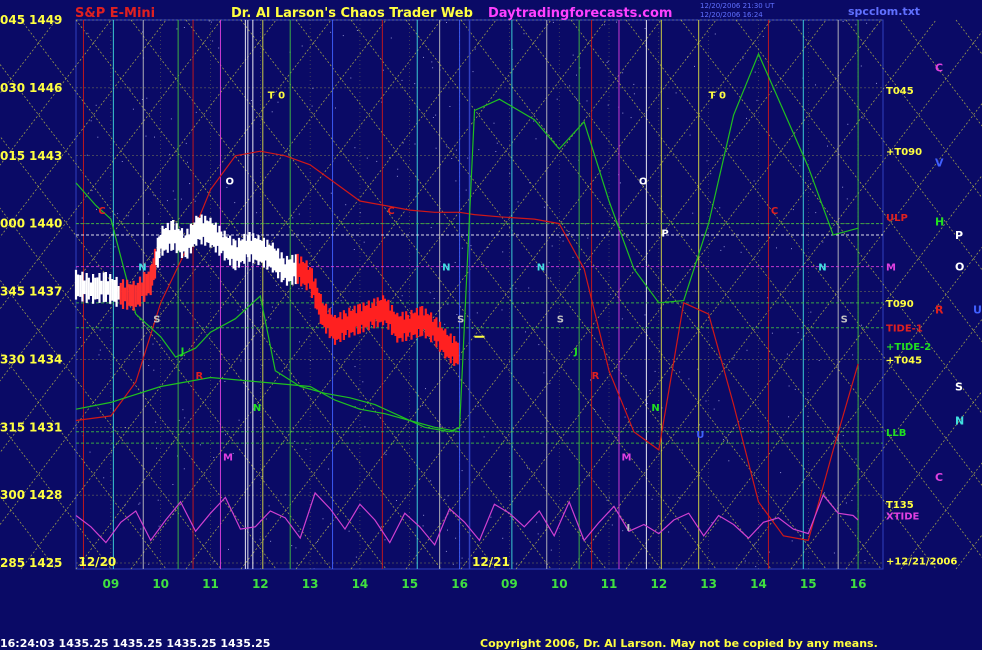 The height and width of the screenshot is (650, 982). Describe the element at coordinates (210, 584) in the screenshot. I see `x-tick-label: 11` at that location.